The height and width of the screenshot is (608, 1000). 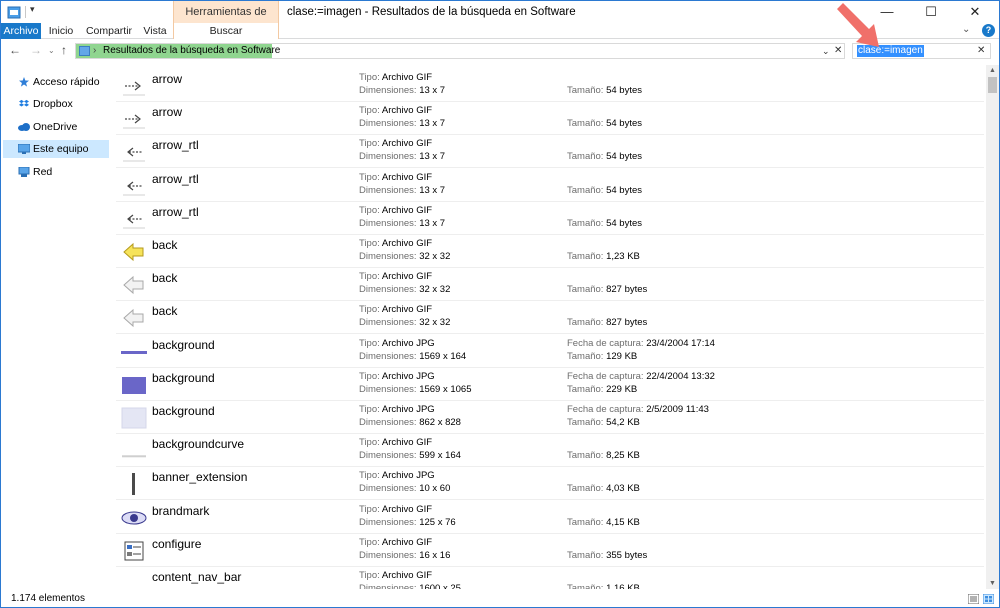 I want to click on back-grey-icon, so click(x=134, y=318).